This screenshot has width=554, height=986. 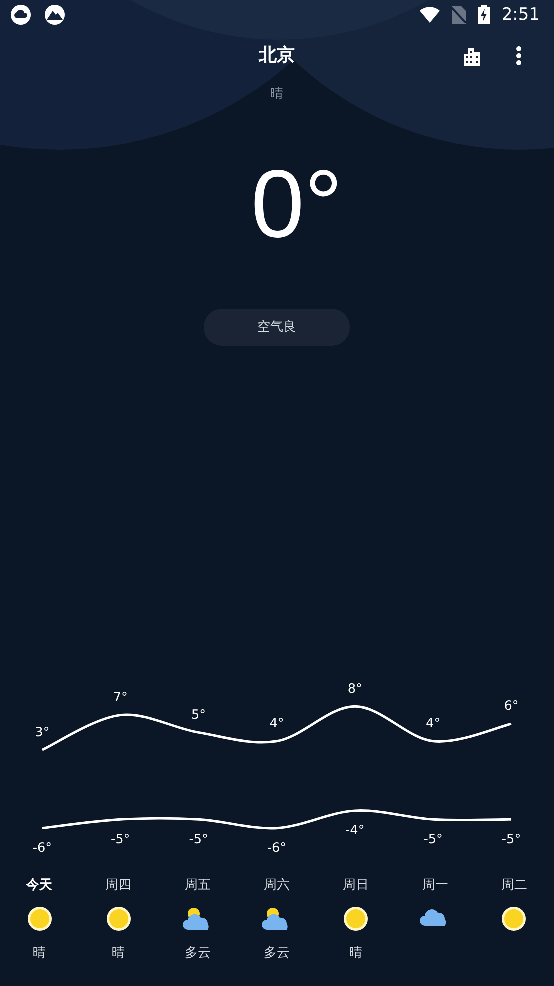 I want to click on temperature-label: -4°, so click(x=355, y=832).